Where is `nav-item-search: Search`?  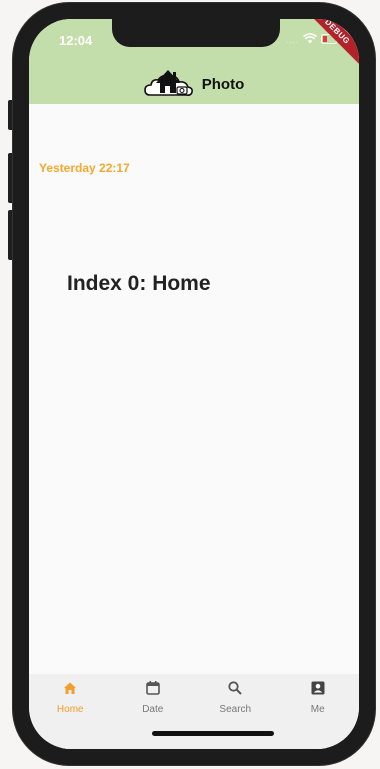 nav-item-search: Search is located at coordinates (235, 714).